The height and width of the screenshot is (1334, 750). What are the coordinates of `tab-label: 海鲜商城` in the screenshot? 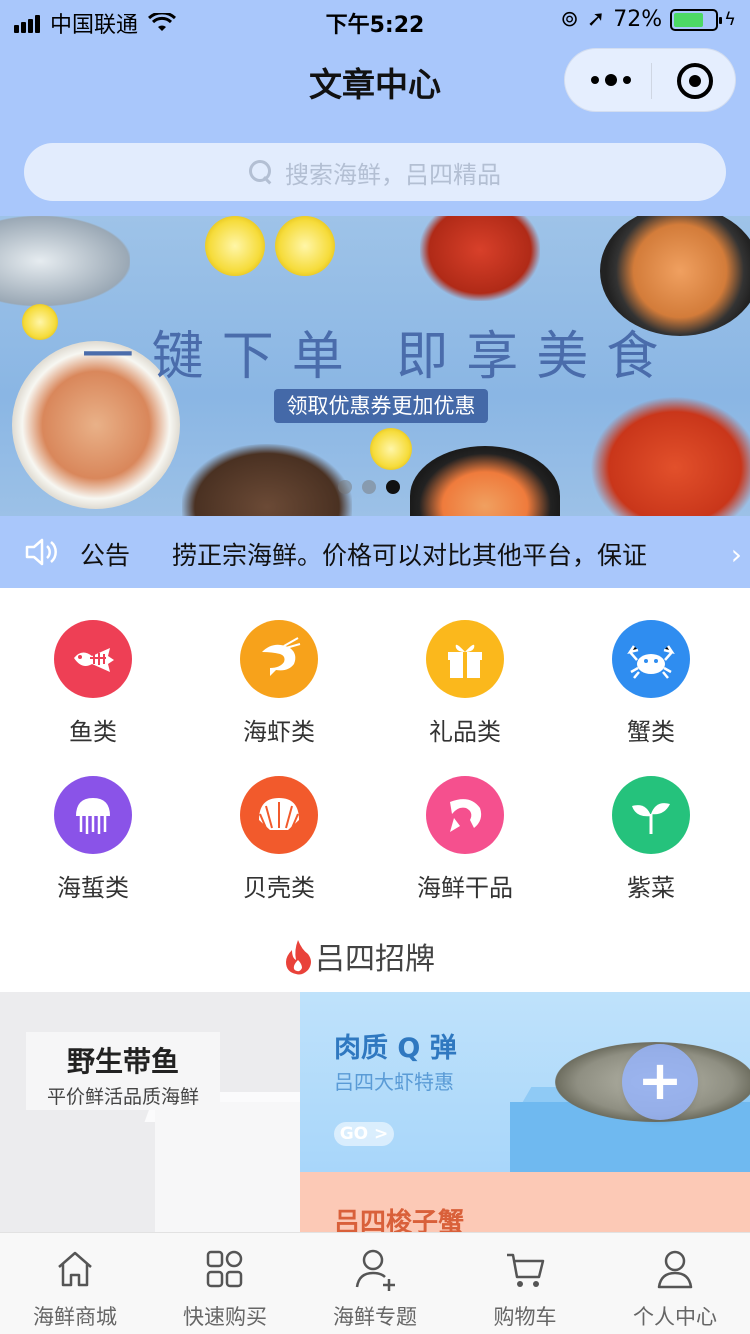 It's located at (75, 1317).